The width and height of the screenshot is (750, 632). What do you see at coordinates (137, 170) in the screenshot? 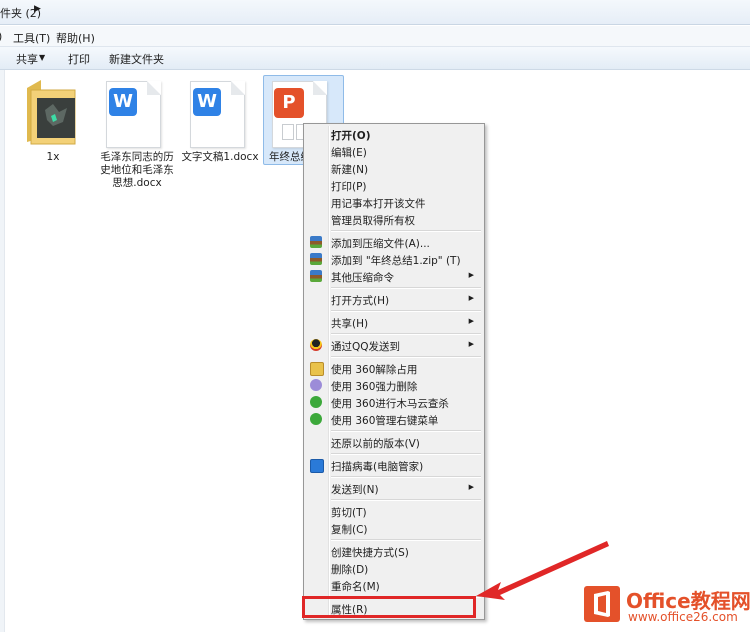
I see `file-name-line-2: 史地位和毛泽东` at bounding box center [137, 170].